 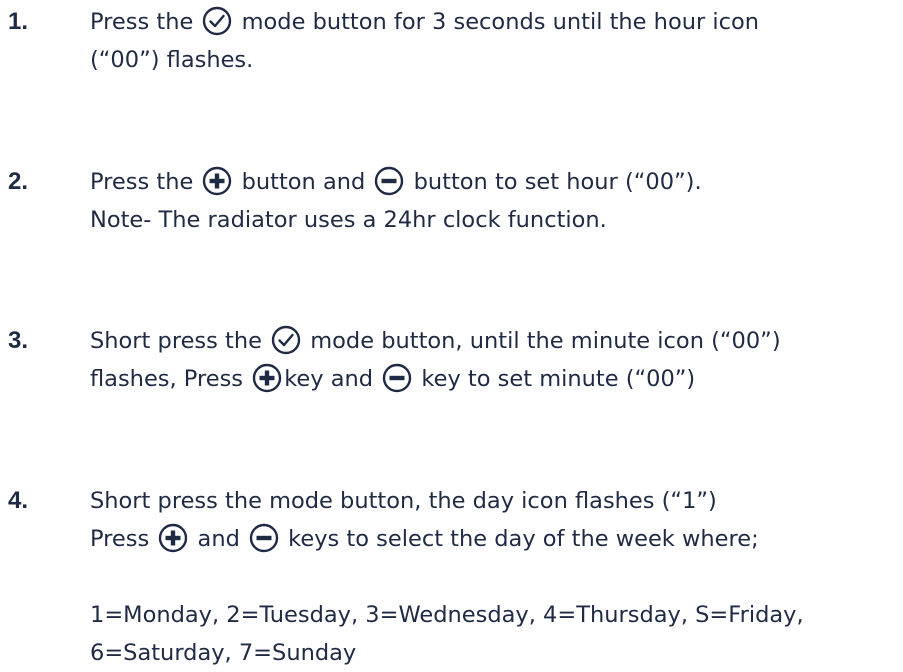 I want to click on step-line: 6=Saturday, 7=Sunday, so click(x=495, y=653).